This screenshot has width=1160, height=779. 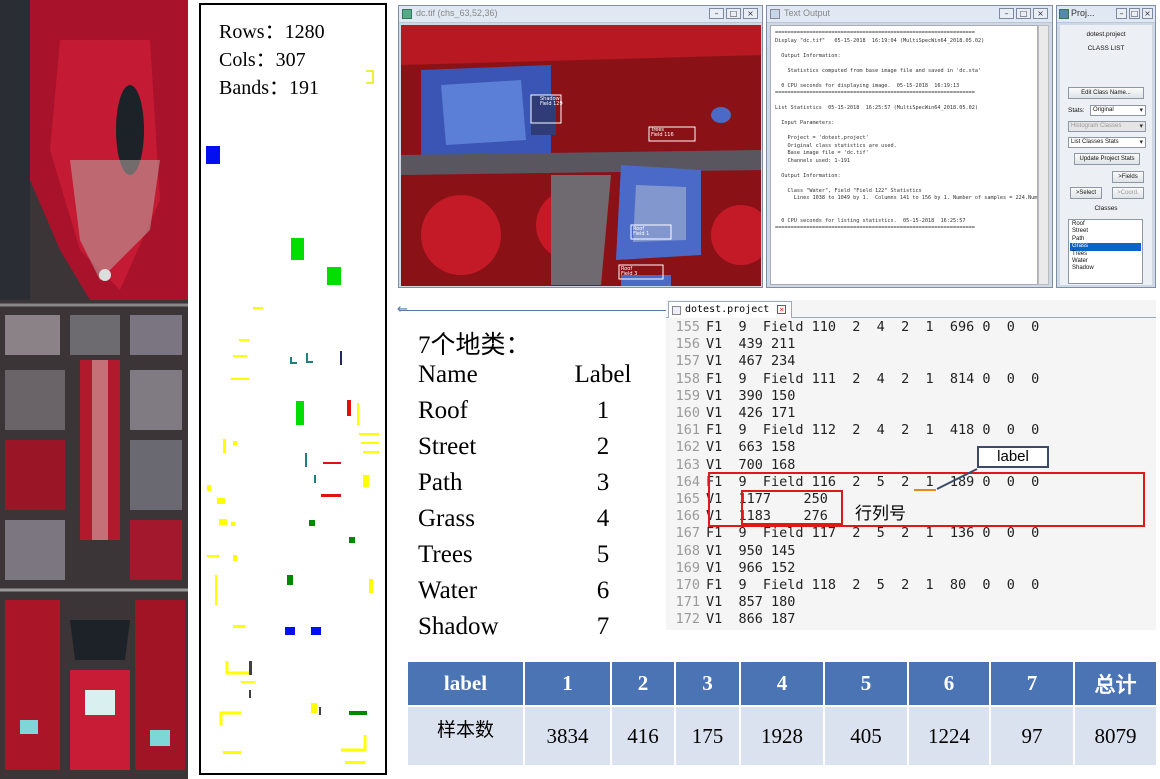 What do you see at coordinates (775, 14) in the screenshot?
I see `text-output-icon` at bounding box center [775, 14].